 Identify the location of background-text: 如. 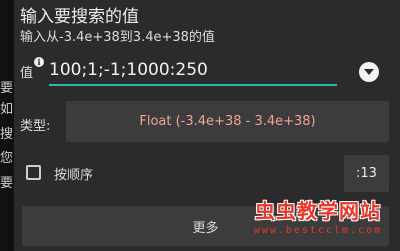
(7, 109).